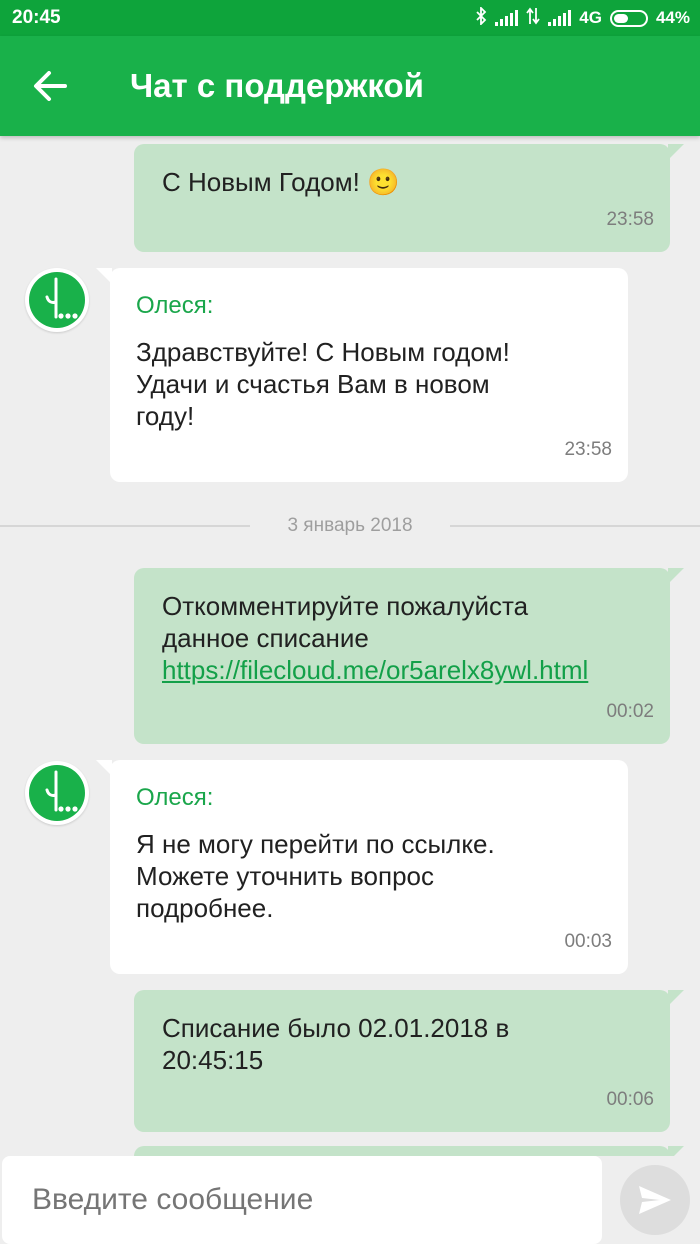 This screenshot has width=700, height=1244. I want to click on back-button, so click(50, 86).